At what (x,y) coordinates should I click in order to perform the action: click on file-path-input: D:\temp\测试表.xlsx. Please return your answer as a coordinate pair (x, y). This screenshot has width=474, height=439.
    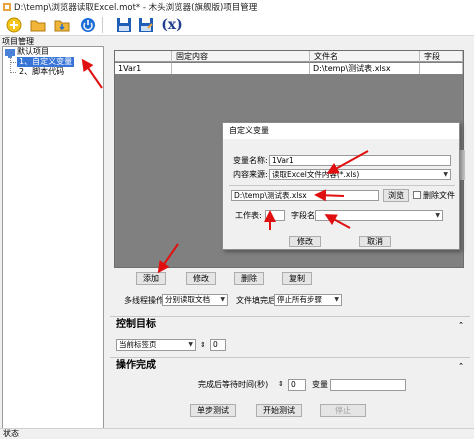
    Looking at the image, I should click on (305, 195).